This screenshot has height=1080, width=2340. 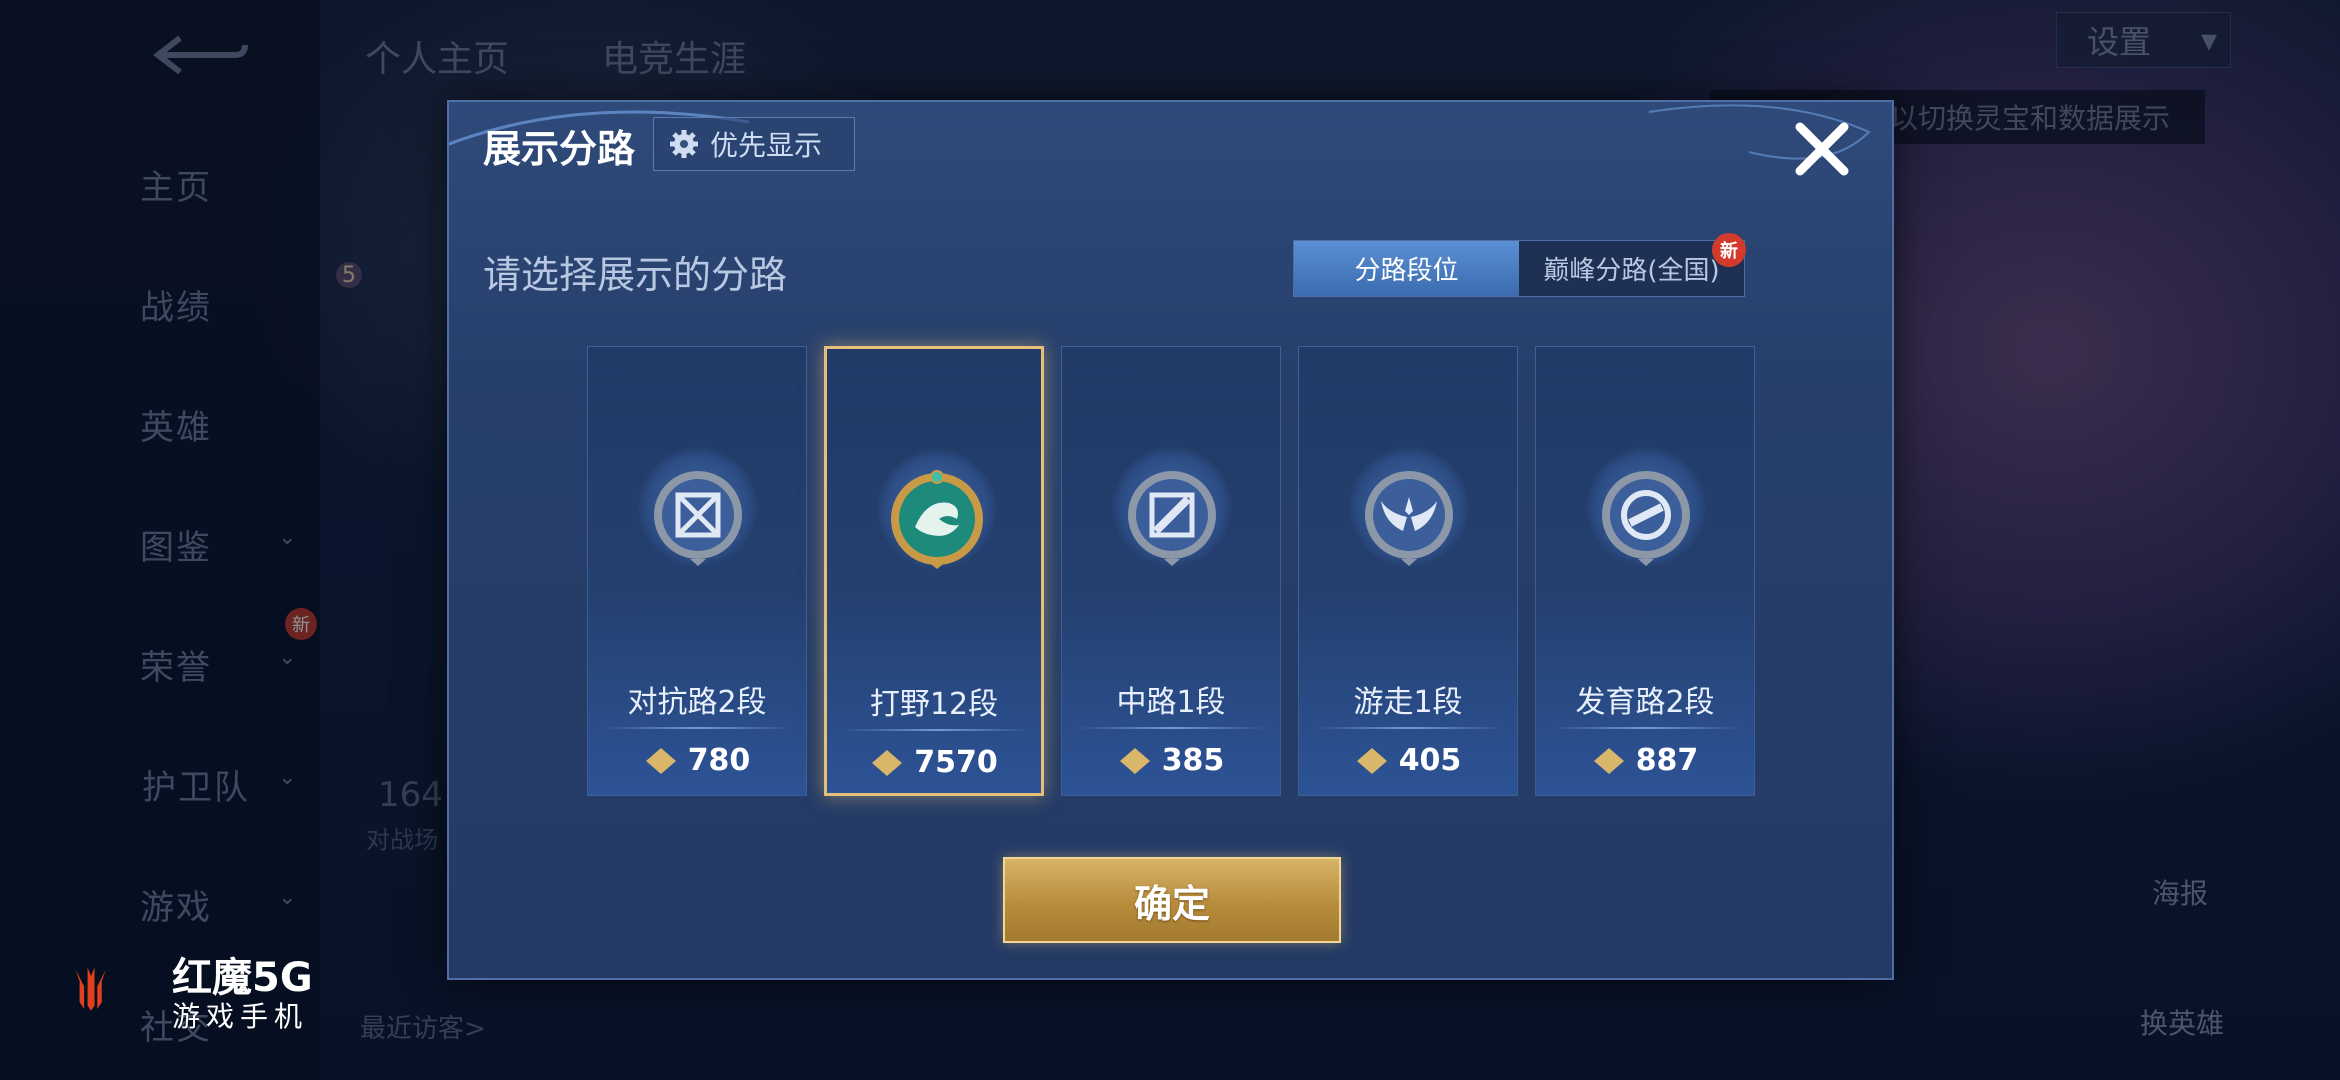 What do you see at coordinates (1646, 518) in the screenshot?
I see `farm-lane-badge-icon` at bounding box center [1646, 518].